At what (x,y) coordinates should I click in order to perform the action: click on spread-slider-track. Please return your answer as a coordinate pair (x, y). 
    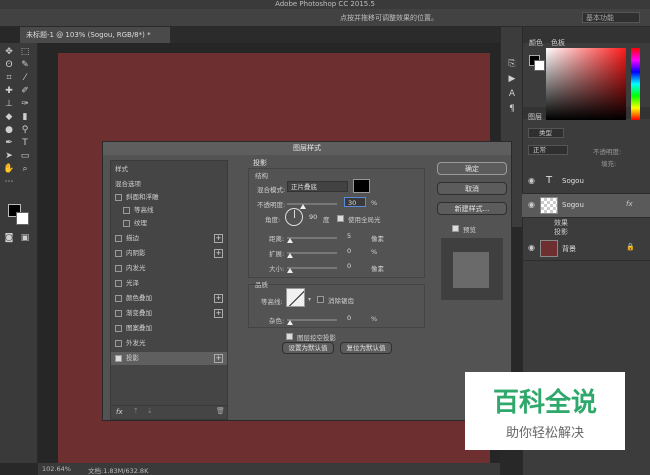
    Looking at the image, I should click on (312, 253).